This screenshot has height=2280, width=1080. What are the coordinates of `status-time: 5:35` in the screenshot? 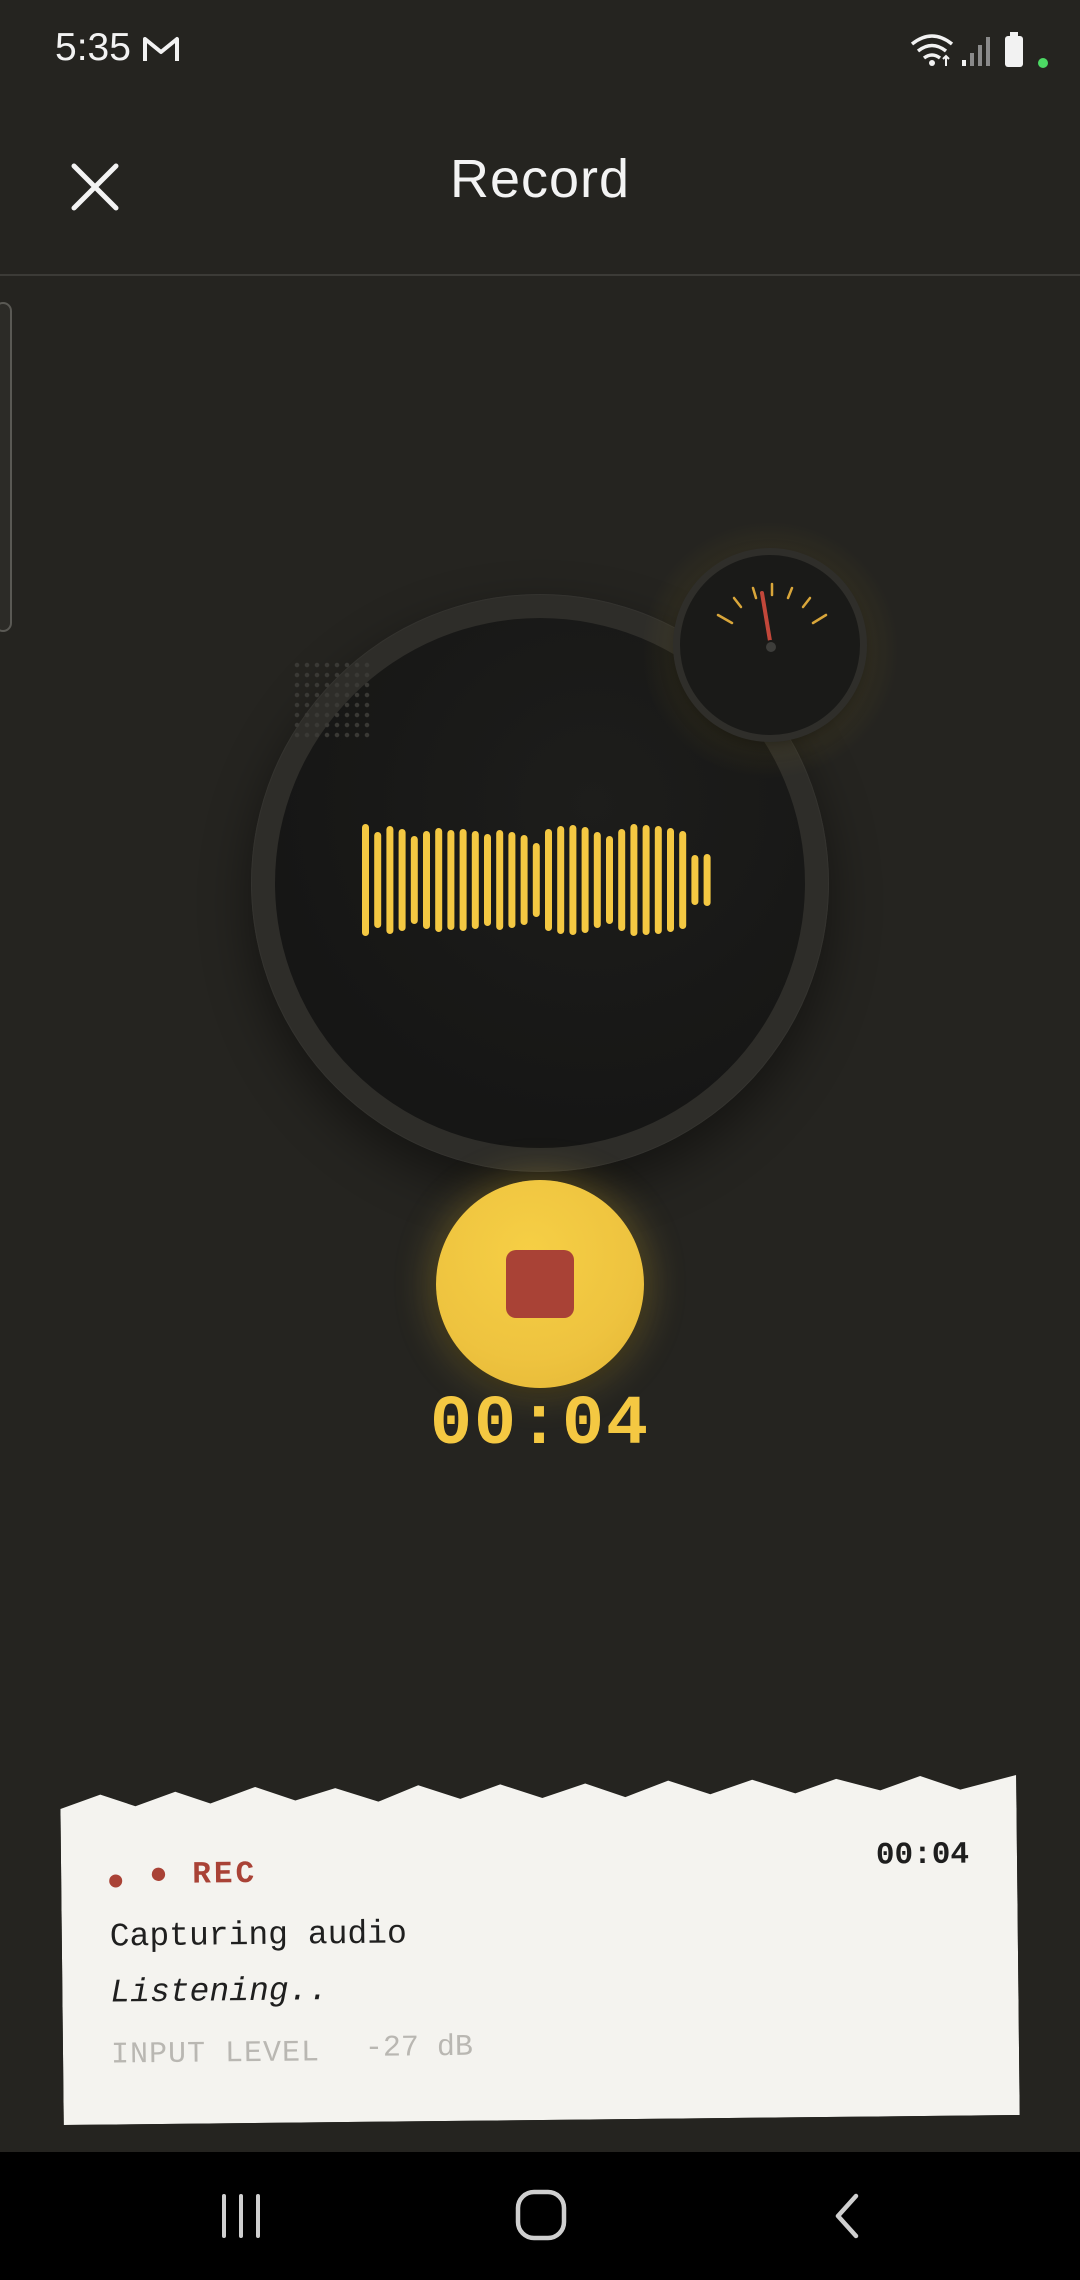 It's located at (93, 47).